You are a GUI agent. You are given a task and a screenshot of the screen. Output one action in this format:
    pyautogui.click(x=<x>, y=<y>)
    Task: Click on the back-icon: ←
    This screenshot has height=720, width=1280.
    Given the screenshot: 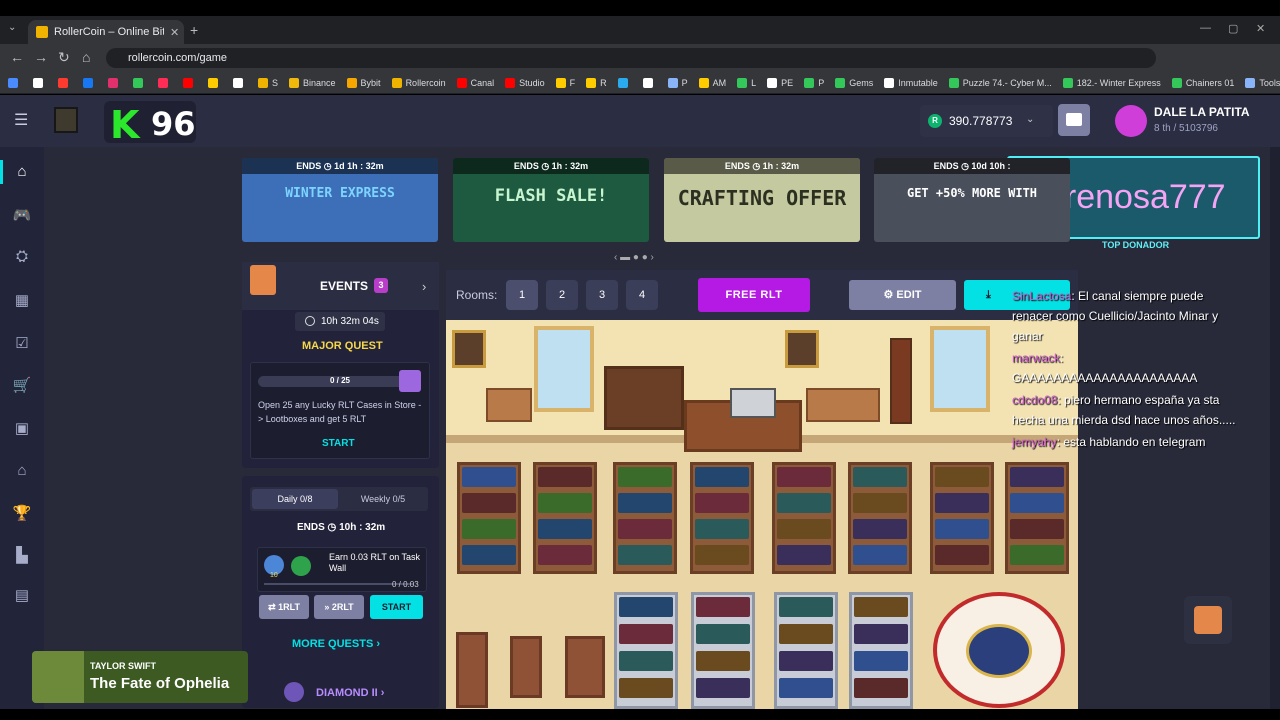 What is the action you would take?
    pyautogui.click(x=17, y=57)
    